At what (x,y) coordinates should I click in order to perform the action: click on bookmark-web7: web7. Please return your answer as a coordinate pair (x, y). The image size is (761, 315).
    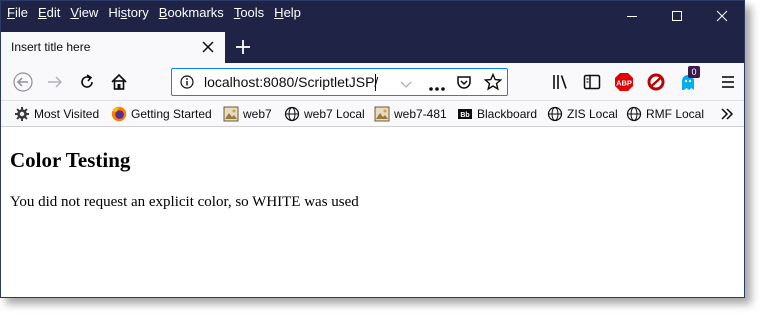
    Looking at the image, I should click on (247, 114).